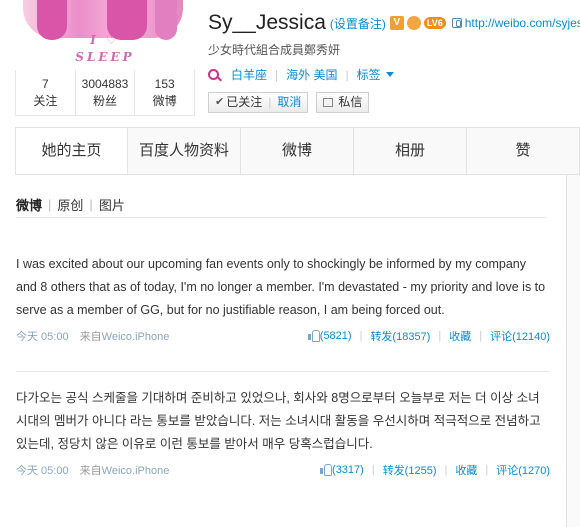  I want to click on stat-following: 7 关注, so click(46, 92).